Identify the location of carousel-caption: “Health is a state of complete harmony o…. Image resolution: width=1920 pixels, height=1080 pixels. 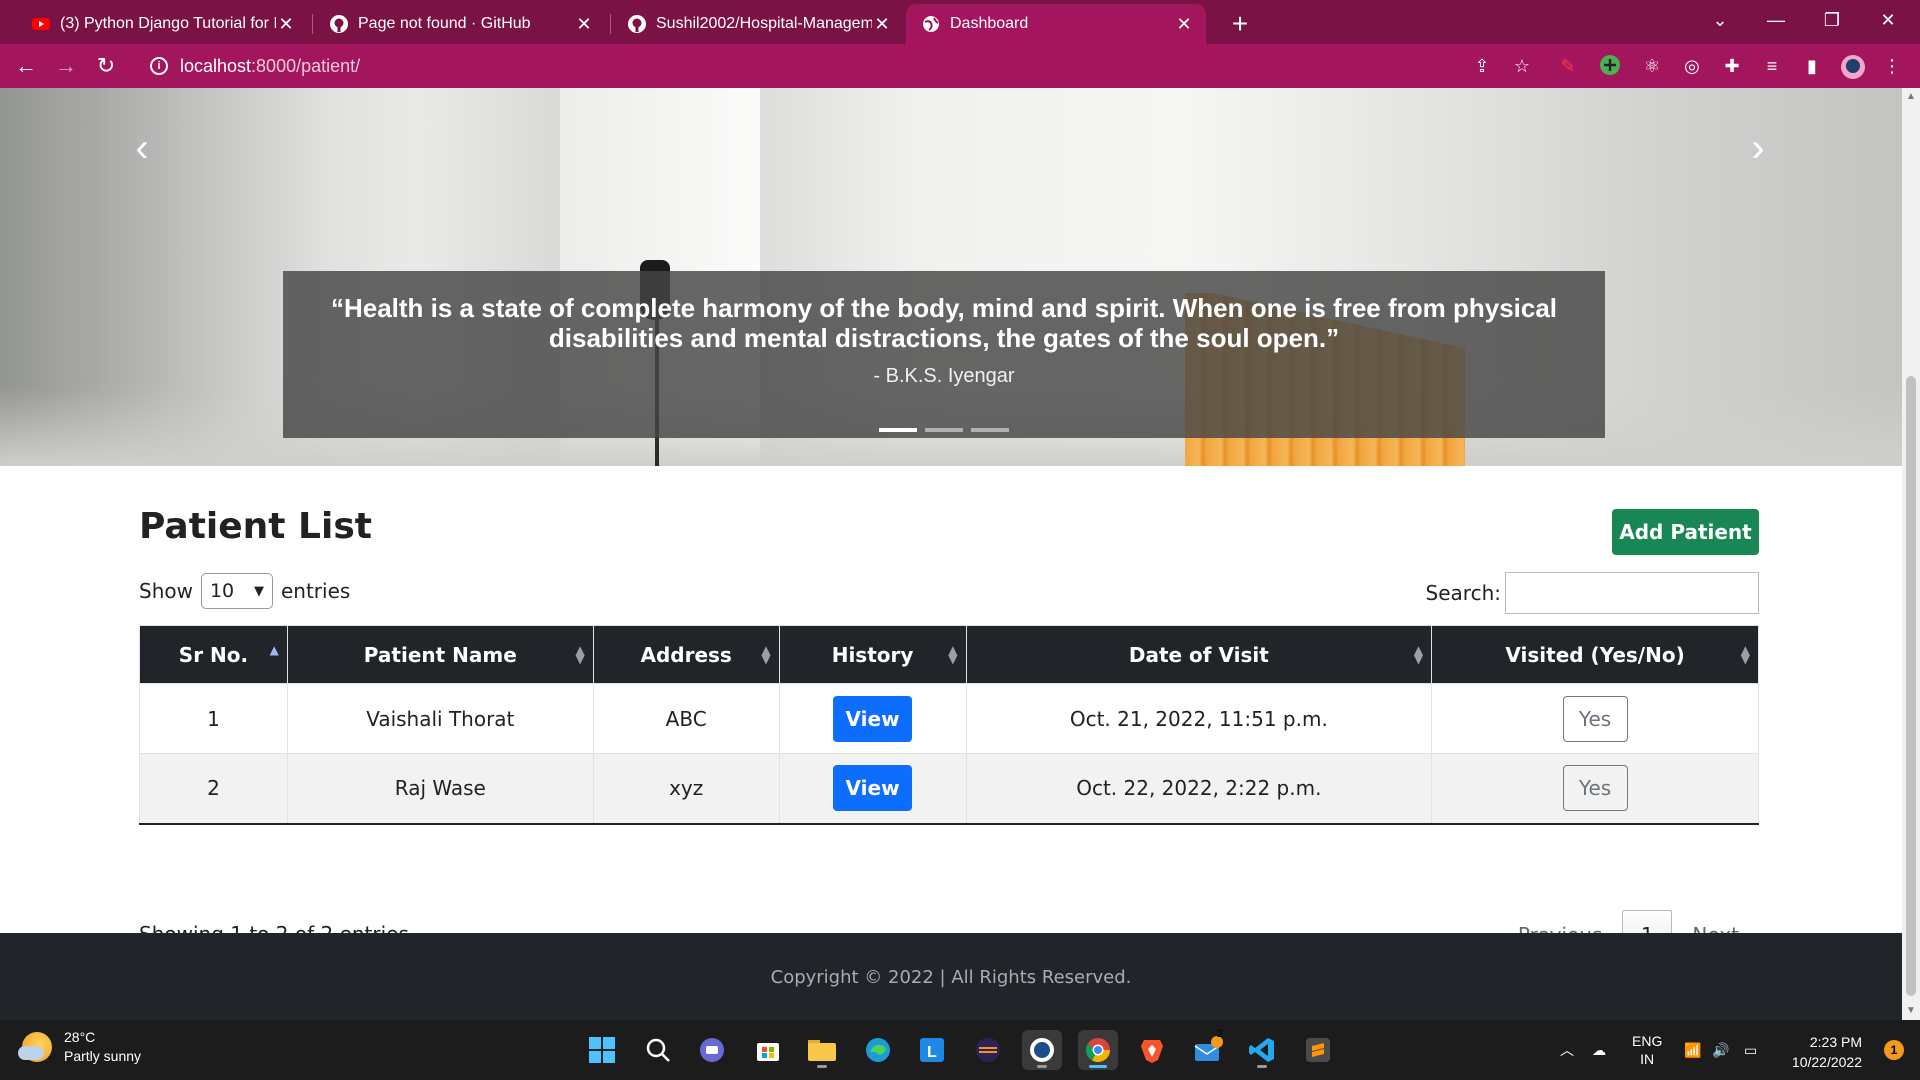
(944, 354).